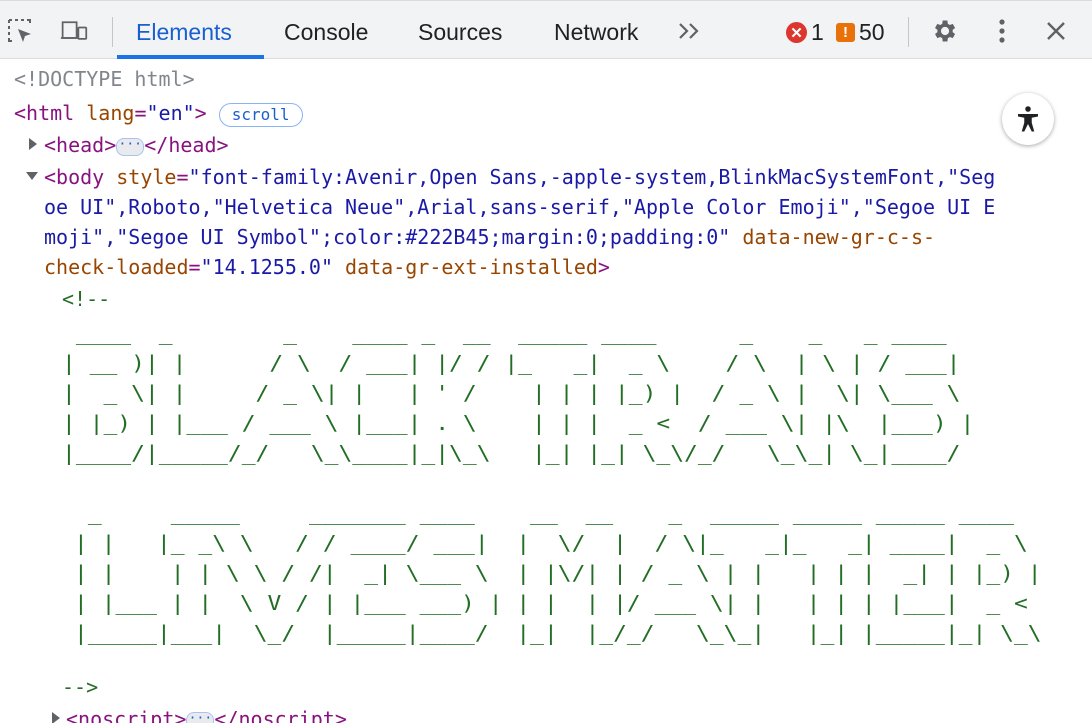  I want to click on warning-counter: ! 50, so click(860, 32).